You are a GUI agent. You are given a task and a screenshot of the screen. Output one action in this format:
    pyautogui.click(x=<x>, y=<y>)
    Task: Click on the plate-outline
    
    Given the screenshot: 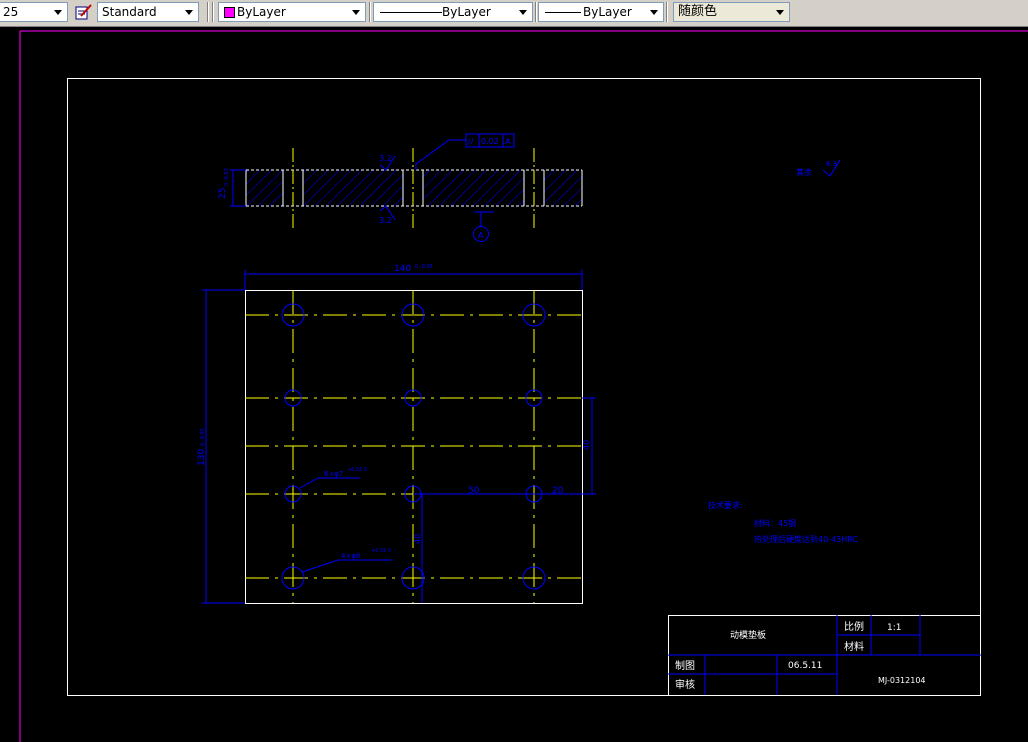 What is the action you would take?
    pyautogui.click(x=414, y=447)
    